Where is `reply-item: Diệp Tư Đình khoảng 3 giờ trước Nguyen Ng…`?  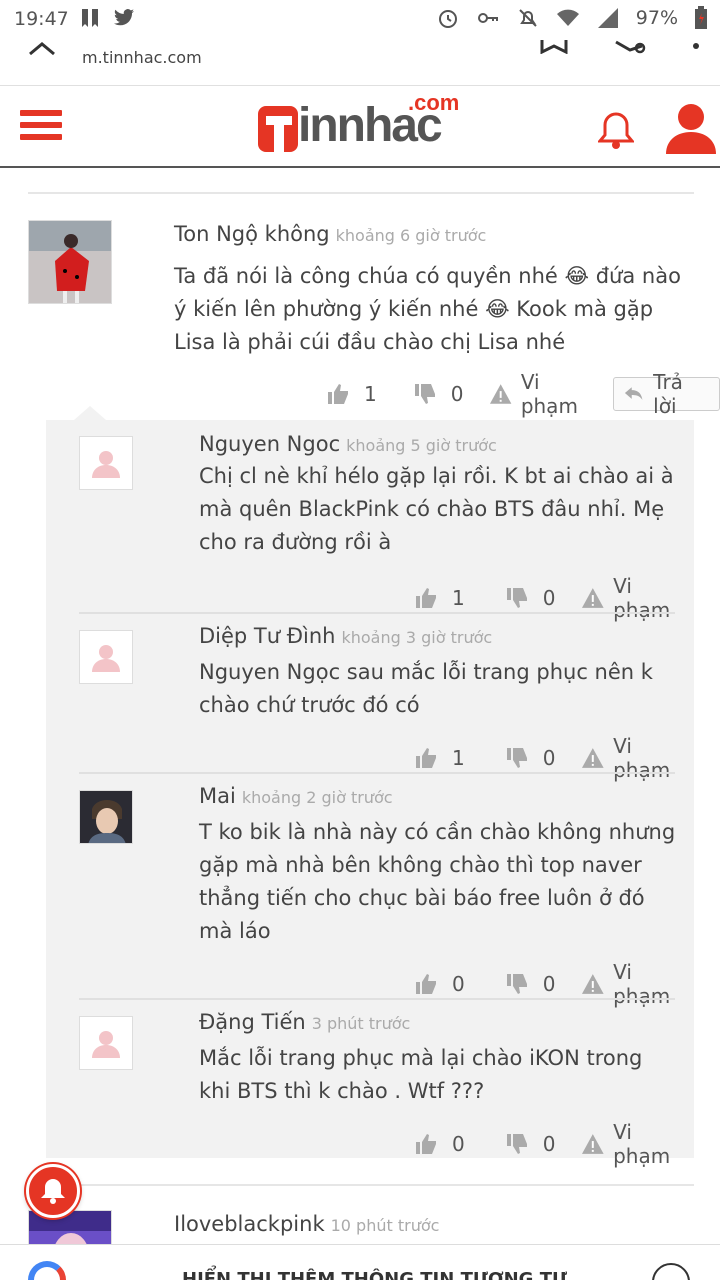 reply-item: Diệp Tư Đình khoảng 3 giờ trước Nguyen Ng… is located at coordinates (370, 698).